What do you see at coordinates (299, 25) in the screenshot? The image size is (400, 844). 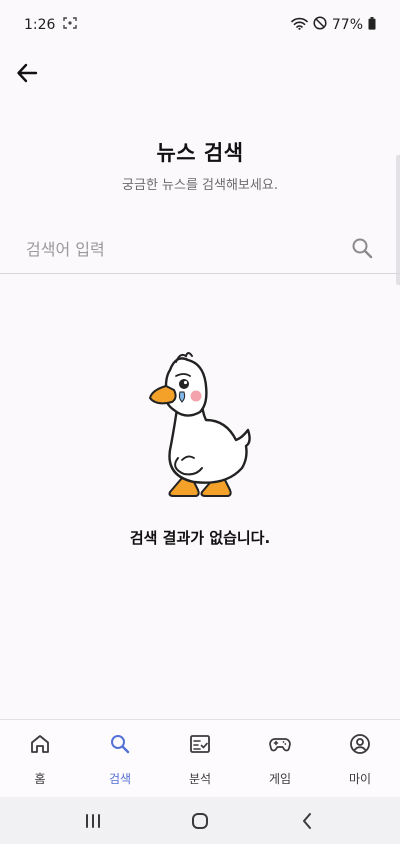 I see `wifi-icon` at bounding box center [299, 25].